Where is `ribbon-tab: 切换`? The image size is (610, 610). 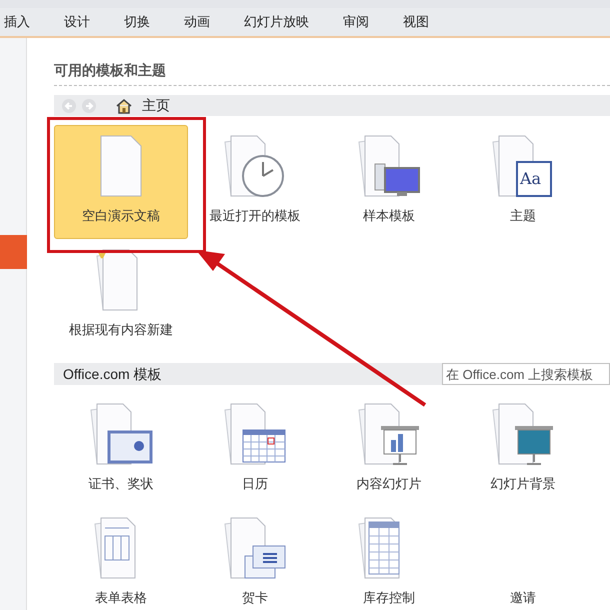
ribbon-tab: 切换 is located at coordinates (137, 22).